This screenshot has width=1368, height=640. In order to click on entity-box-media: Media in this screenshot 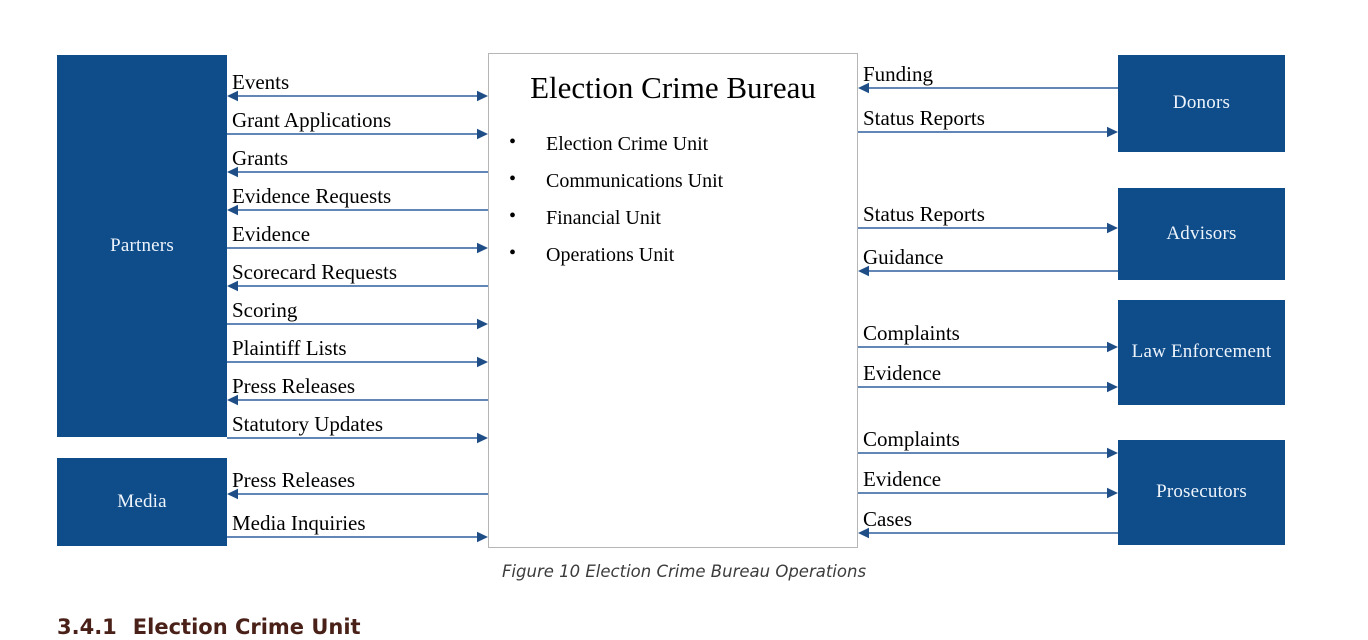, I will do `click(142, 502)`.